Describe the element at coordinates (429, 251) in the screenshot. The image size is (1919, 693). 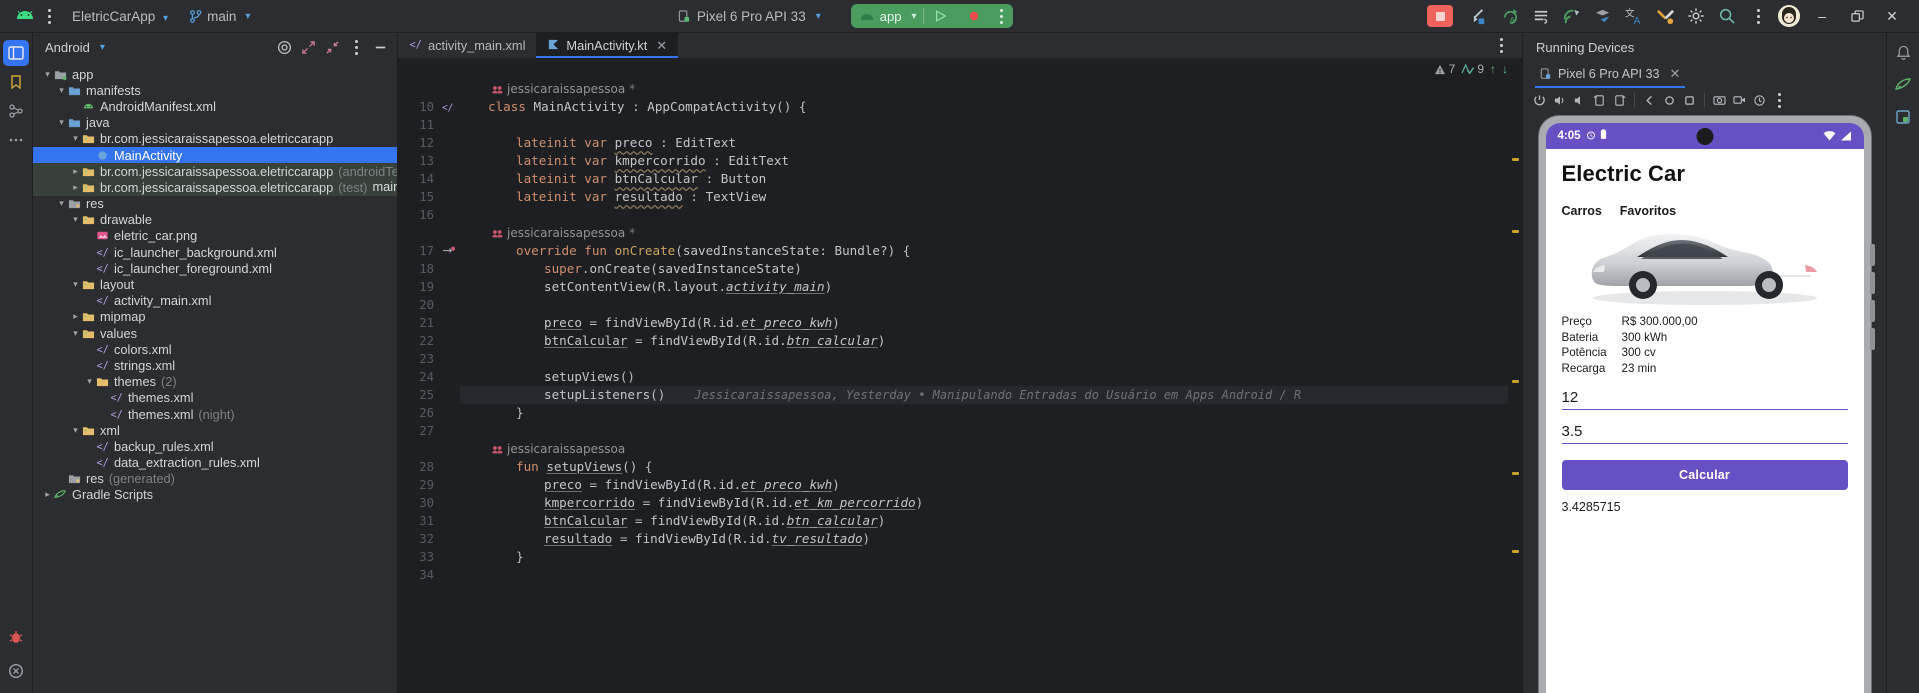
I see `gutter-line: 17` at that location.